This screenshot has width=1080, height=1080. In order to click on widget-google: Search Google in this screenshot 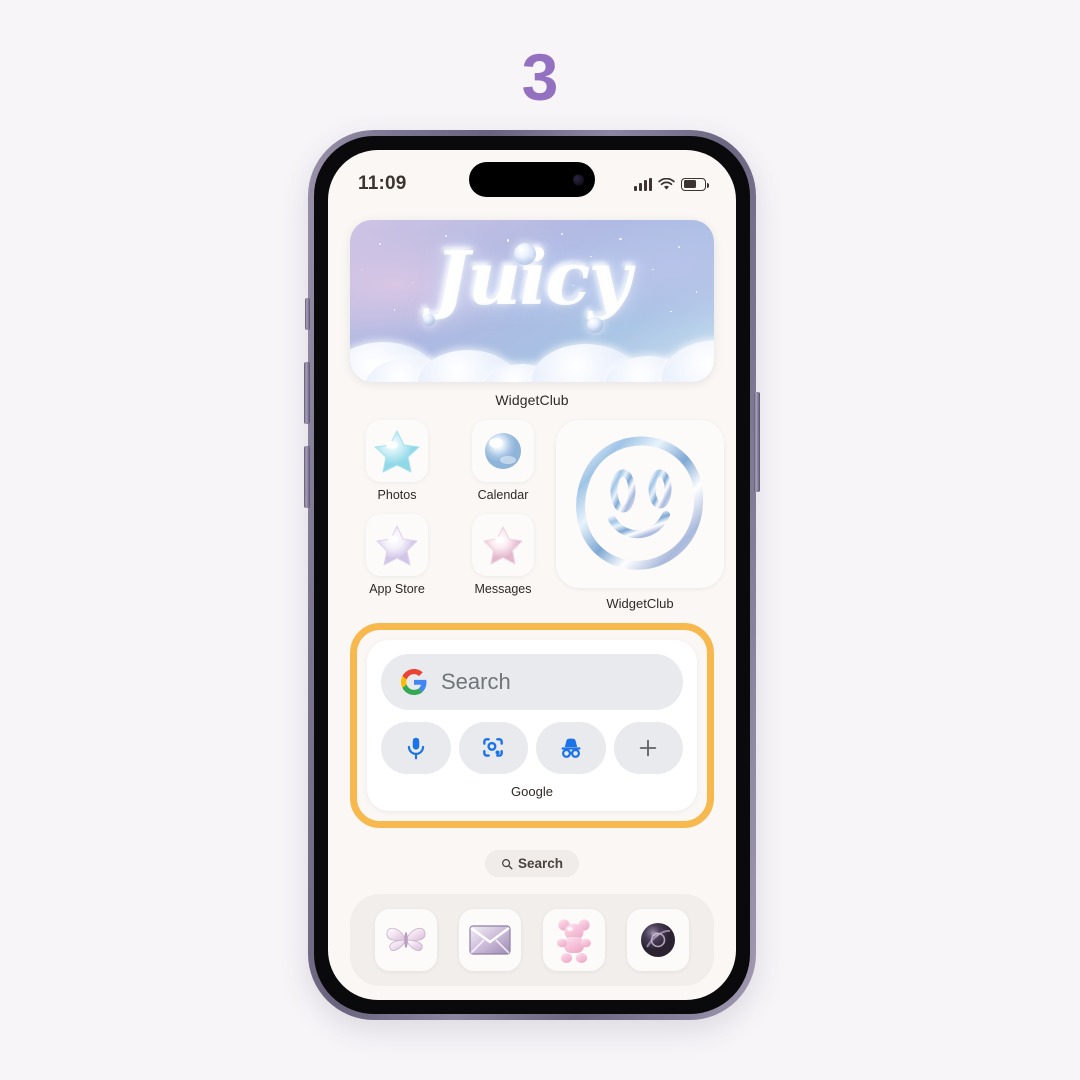, I will do `click(532, 725)`.